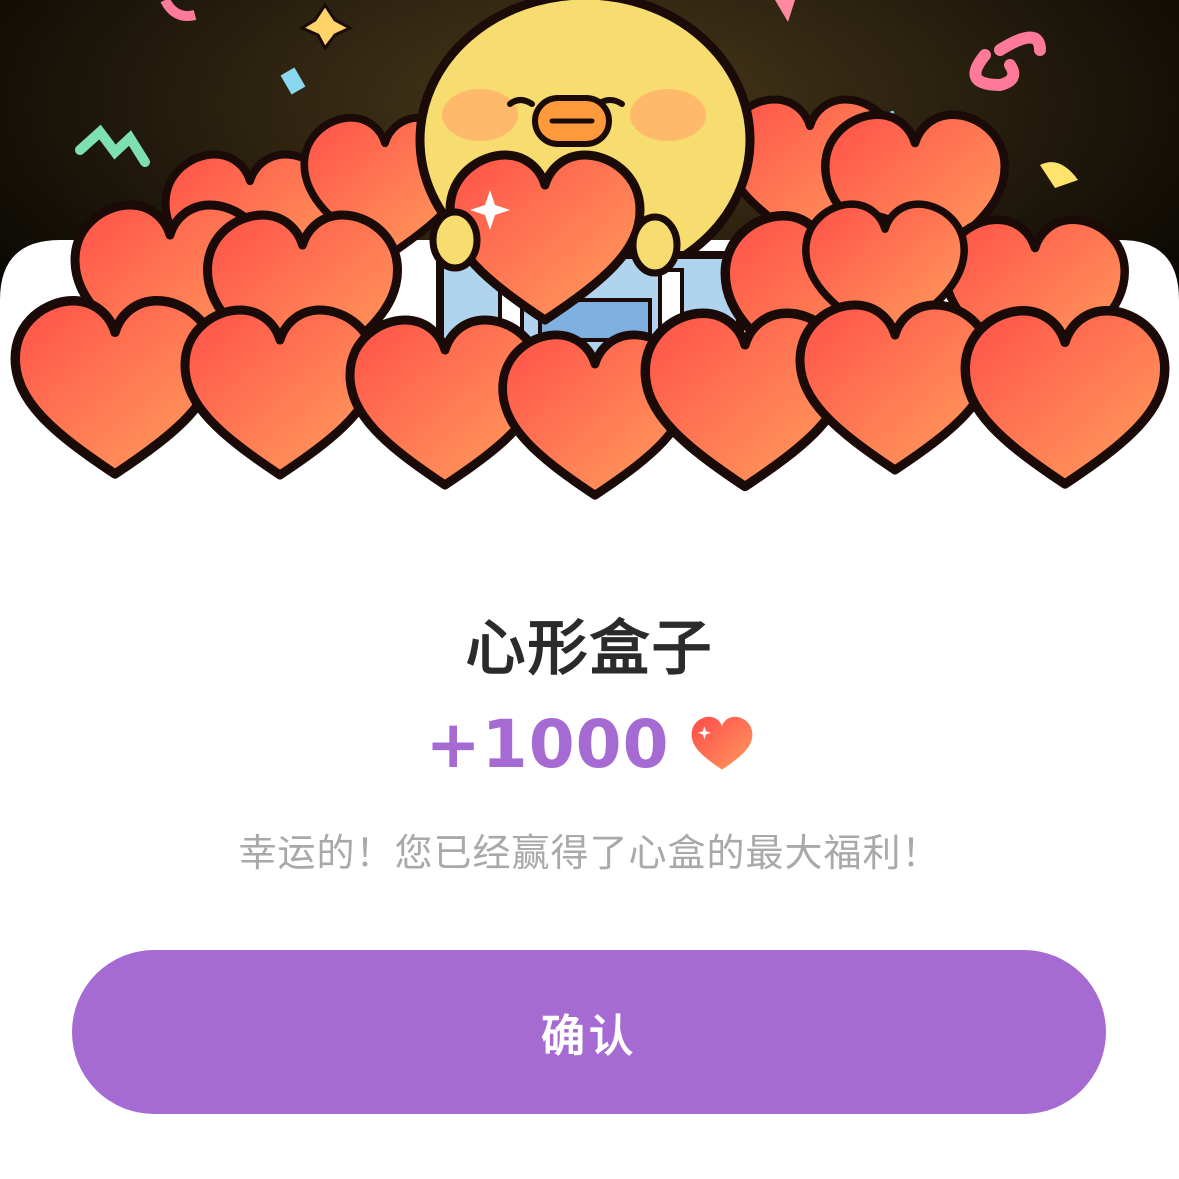 This screenshot has height=1179, width=1179. What do you see at coordinates (589, 649) in the screenshot?
I see `dialog-title: 心形盒子` at bounding box center [589, 649].